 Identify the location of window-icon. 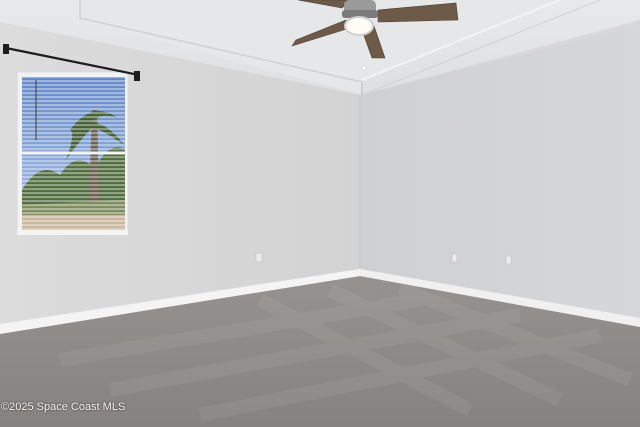
(72, 153).